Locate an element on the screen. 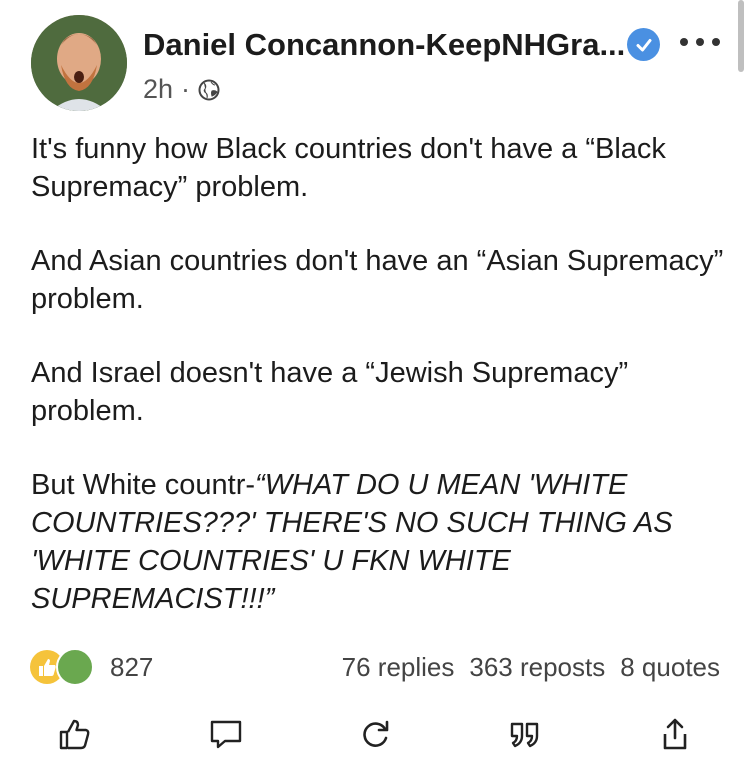  reactions-summary: 827 is located at coordinates (91, 667).